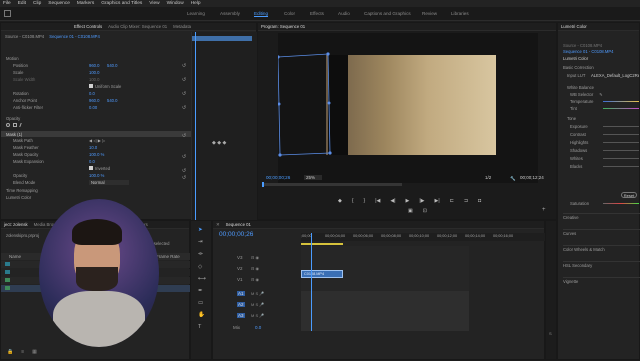  I want to click on col-frame-rate: Frame Rate, so click(168, 256).